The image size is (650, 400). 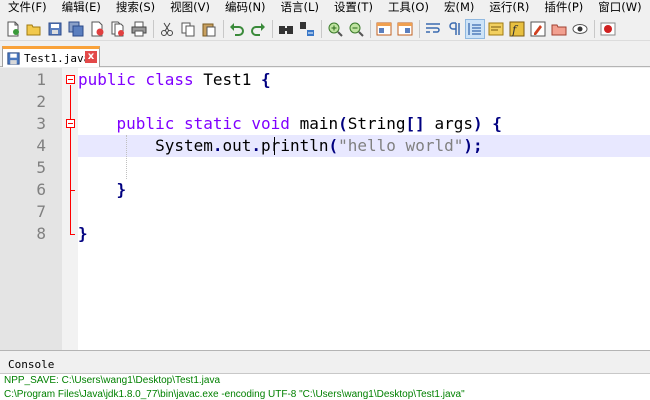 What do you see at coordinates (97, 29) in the screenshot?
I see `close-icon` at bounding box center [97, 29].